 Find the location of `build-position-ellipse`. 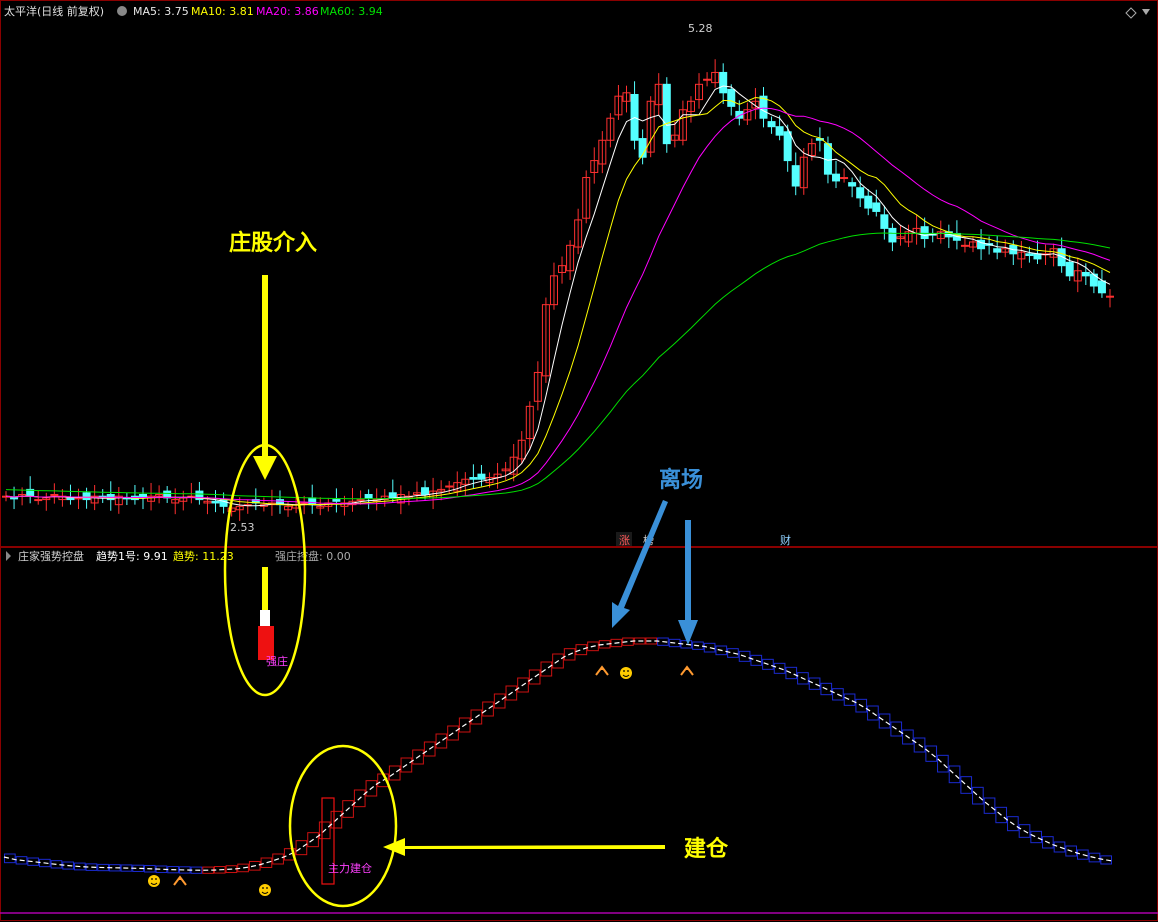

build-position-ellipse is located at coordinates (343, 826).